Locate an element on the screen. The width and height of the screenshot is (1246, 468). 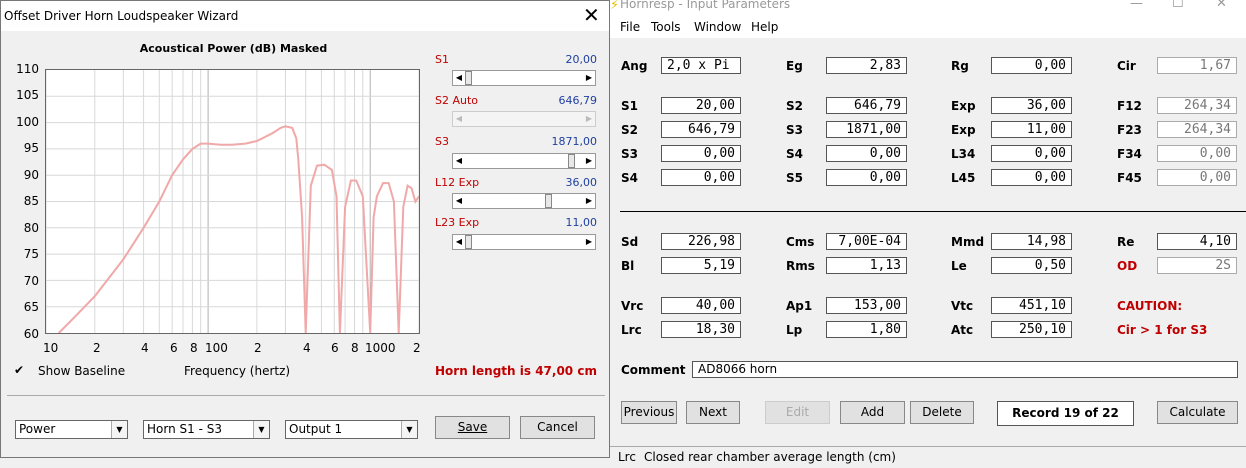
rms-field: 1,13 is located at coordinates (866, 265).